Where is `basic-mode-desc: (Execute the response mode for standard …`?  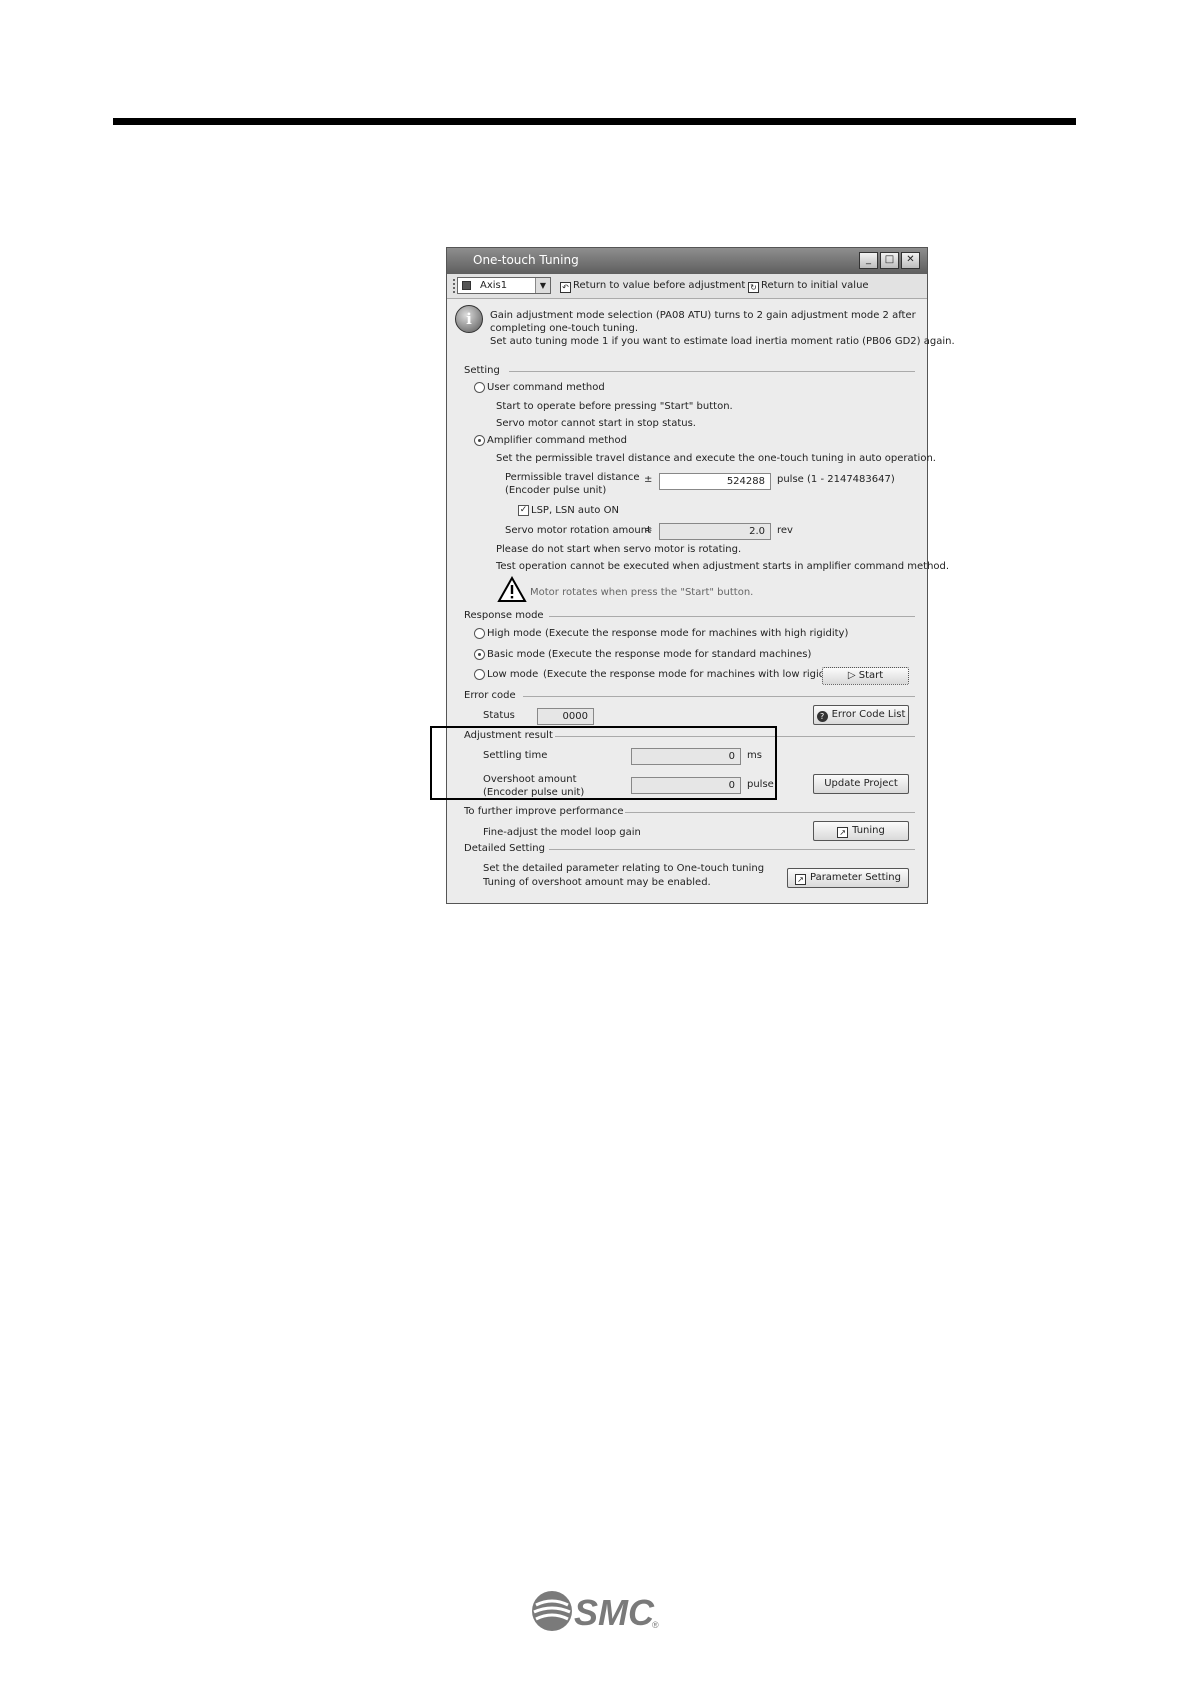
basic-mode-desc: (Execute the response mode for standard … is located at coordinates (680, 654).